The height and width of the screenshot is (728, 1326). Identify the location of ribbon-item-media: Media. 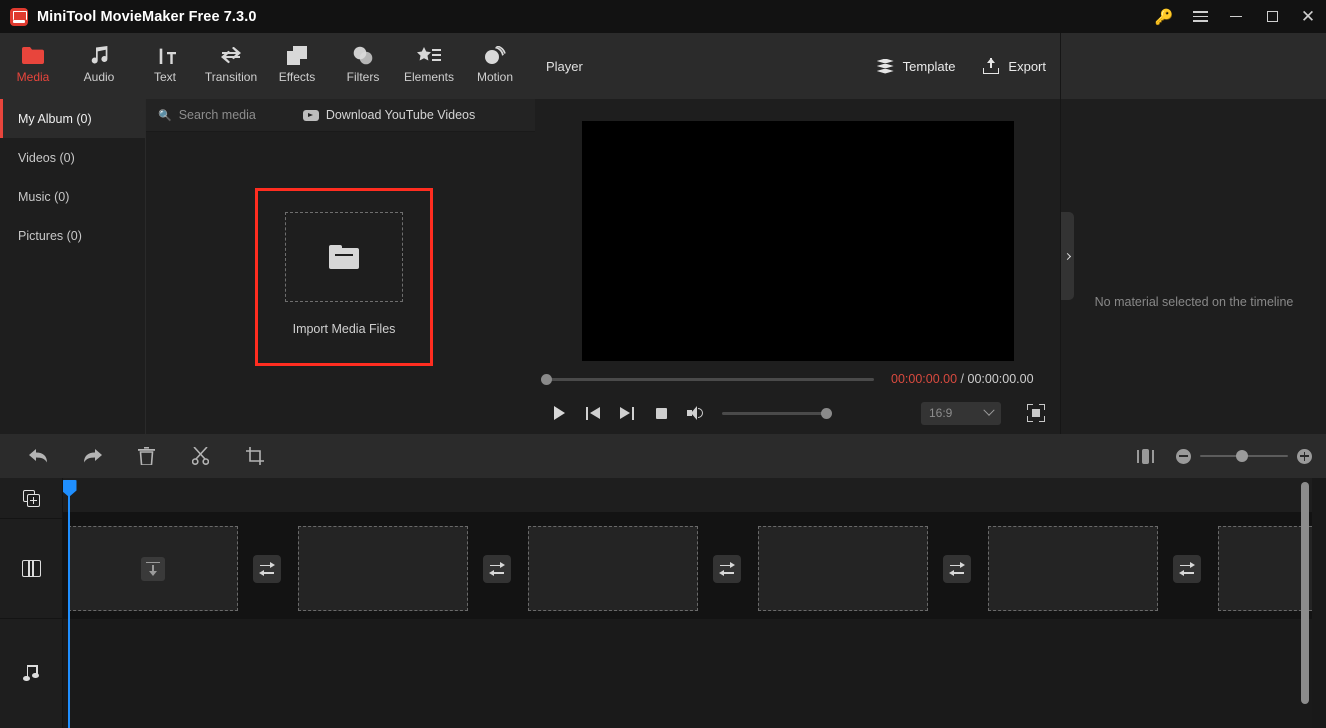
(33, 66).